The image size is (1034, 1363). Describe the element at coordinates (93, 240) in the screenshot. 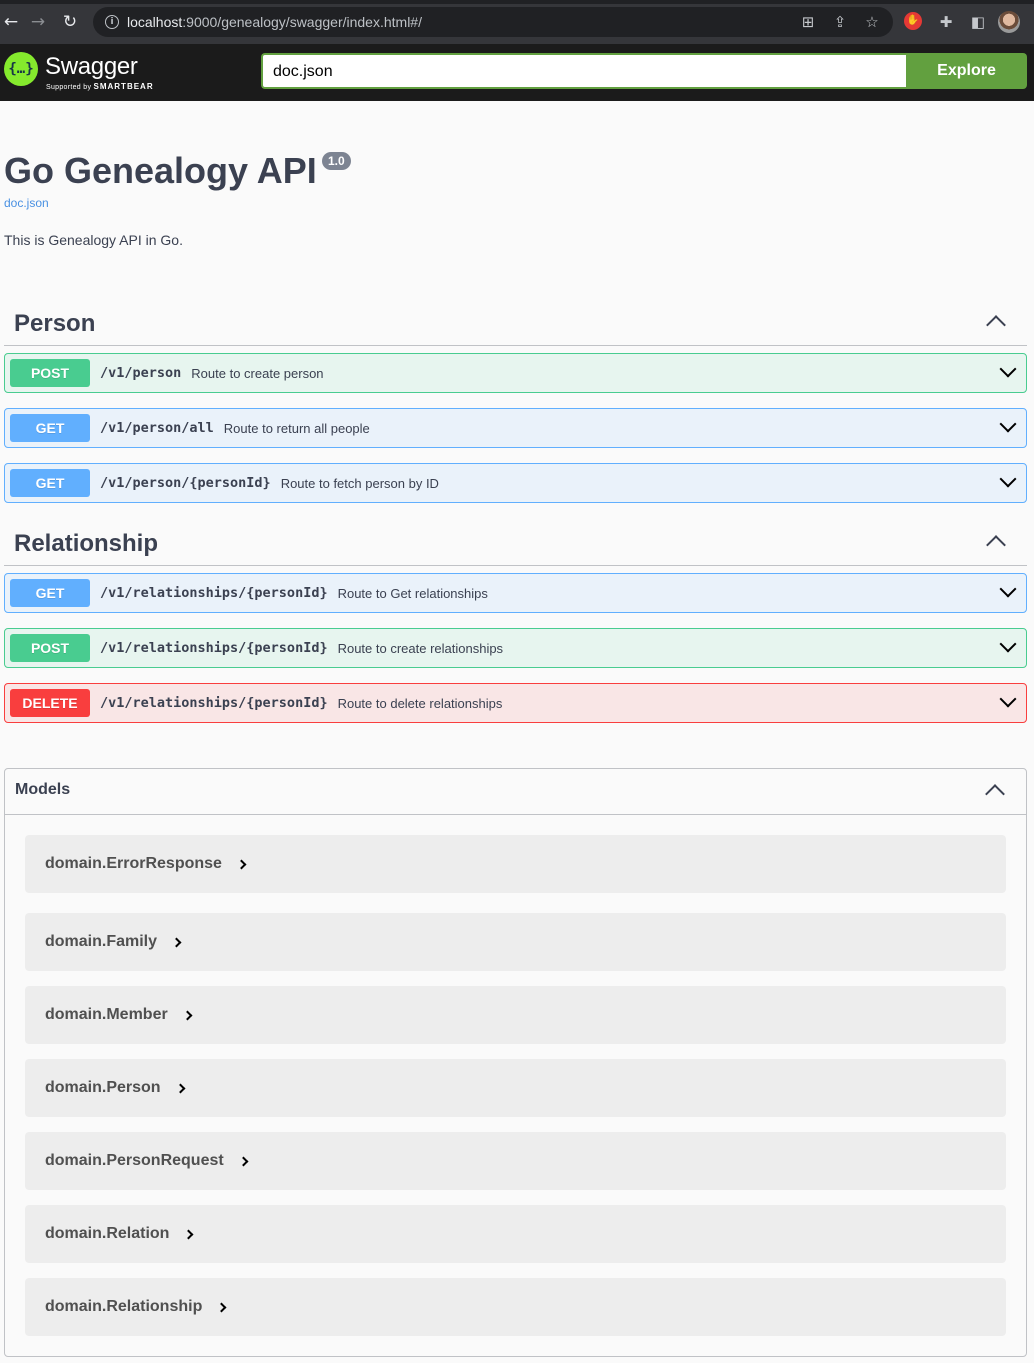

I see `api-description: This is Genealogy API in Go.` at that location.